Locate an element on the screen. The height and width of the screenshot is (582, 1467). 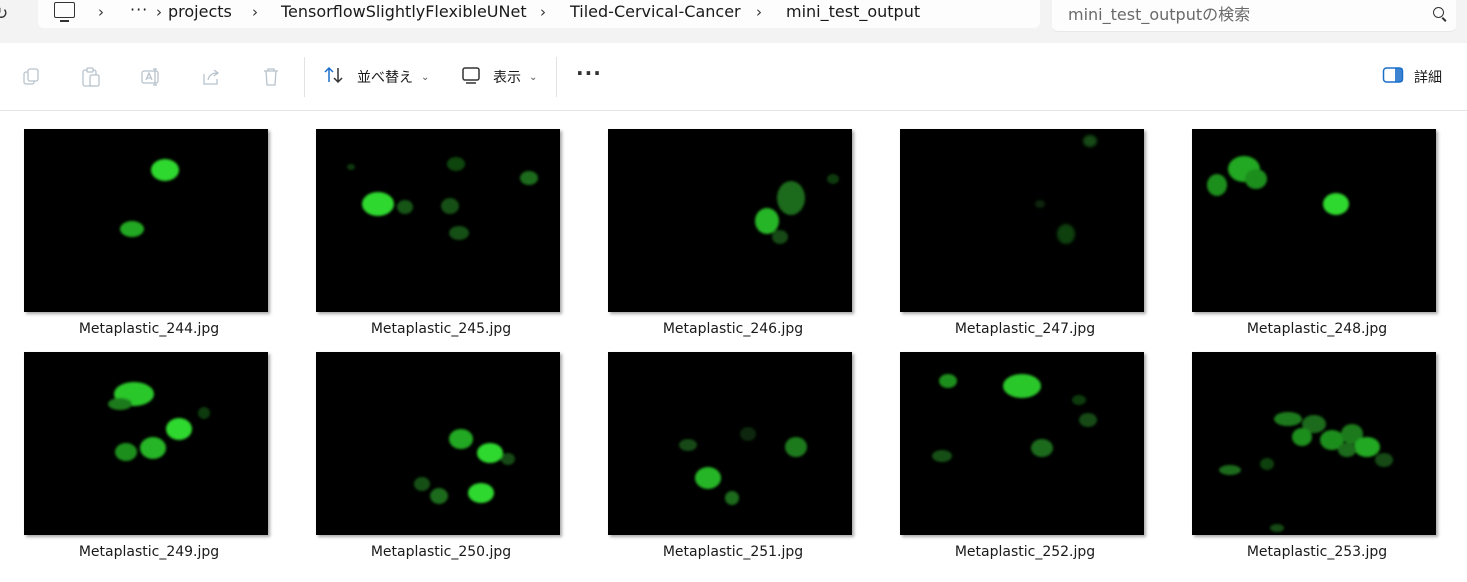
file-item: Metaplastic_253.jpg is located at coordinates (1315, 462).